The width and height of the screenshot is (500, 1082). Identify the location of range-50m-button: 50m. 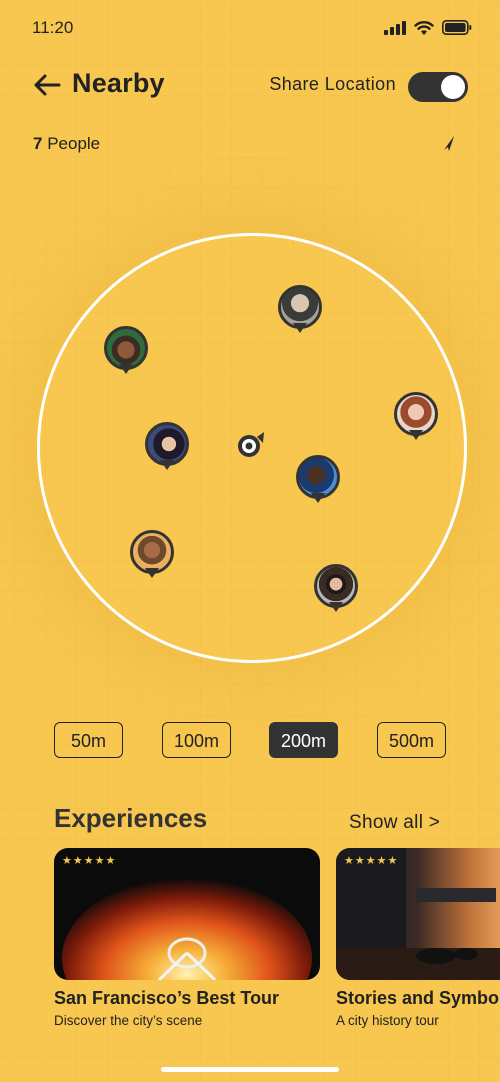
(88, 740).